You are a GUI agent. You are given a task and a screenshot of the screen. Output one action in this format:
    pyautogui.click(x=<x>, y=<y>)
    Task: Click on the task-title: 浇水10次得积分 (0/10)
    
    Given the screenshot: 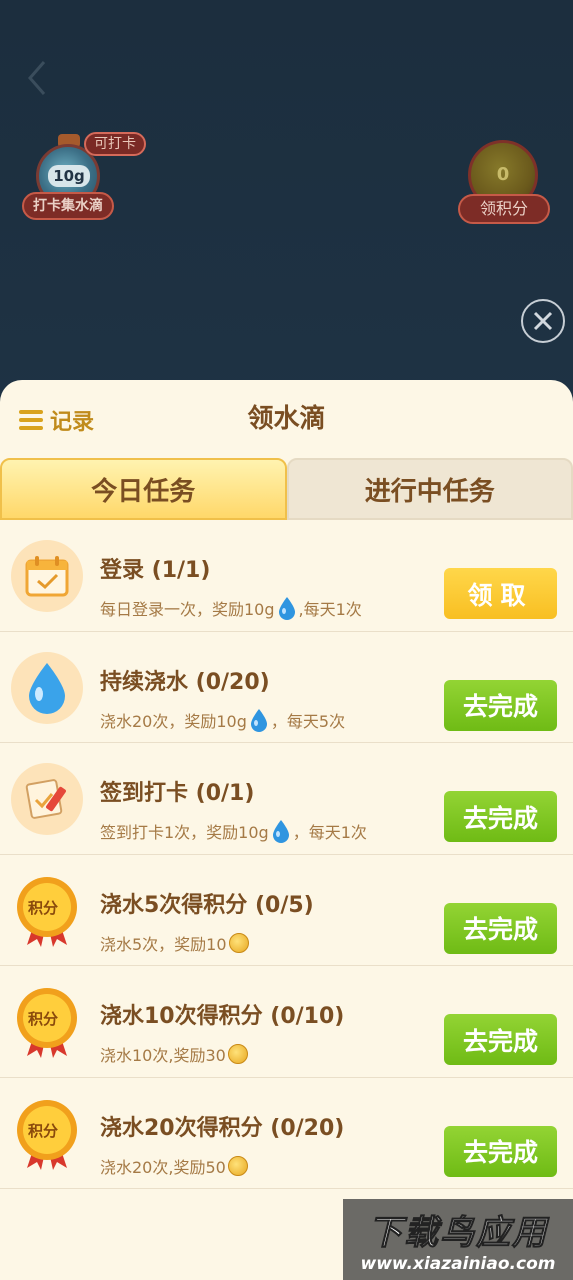 What is the action you would take?
    pyautogui.click(x=222, y=1016)
    